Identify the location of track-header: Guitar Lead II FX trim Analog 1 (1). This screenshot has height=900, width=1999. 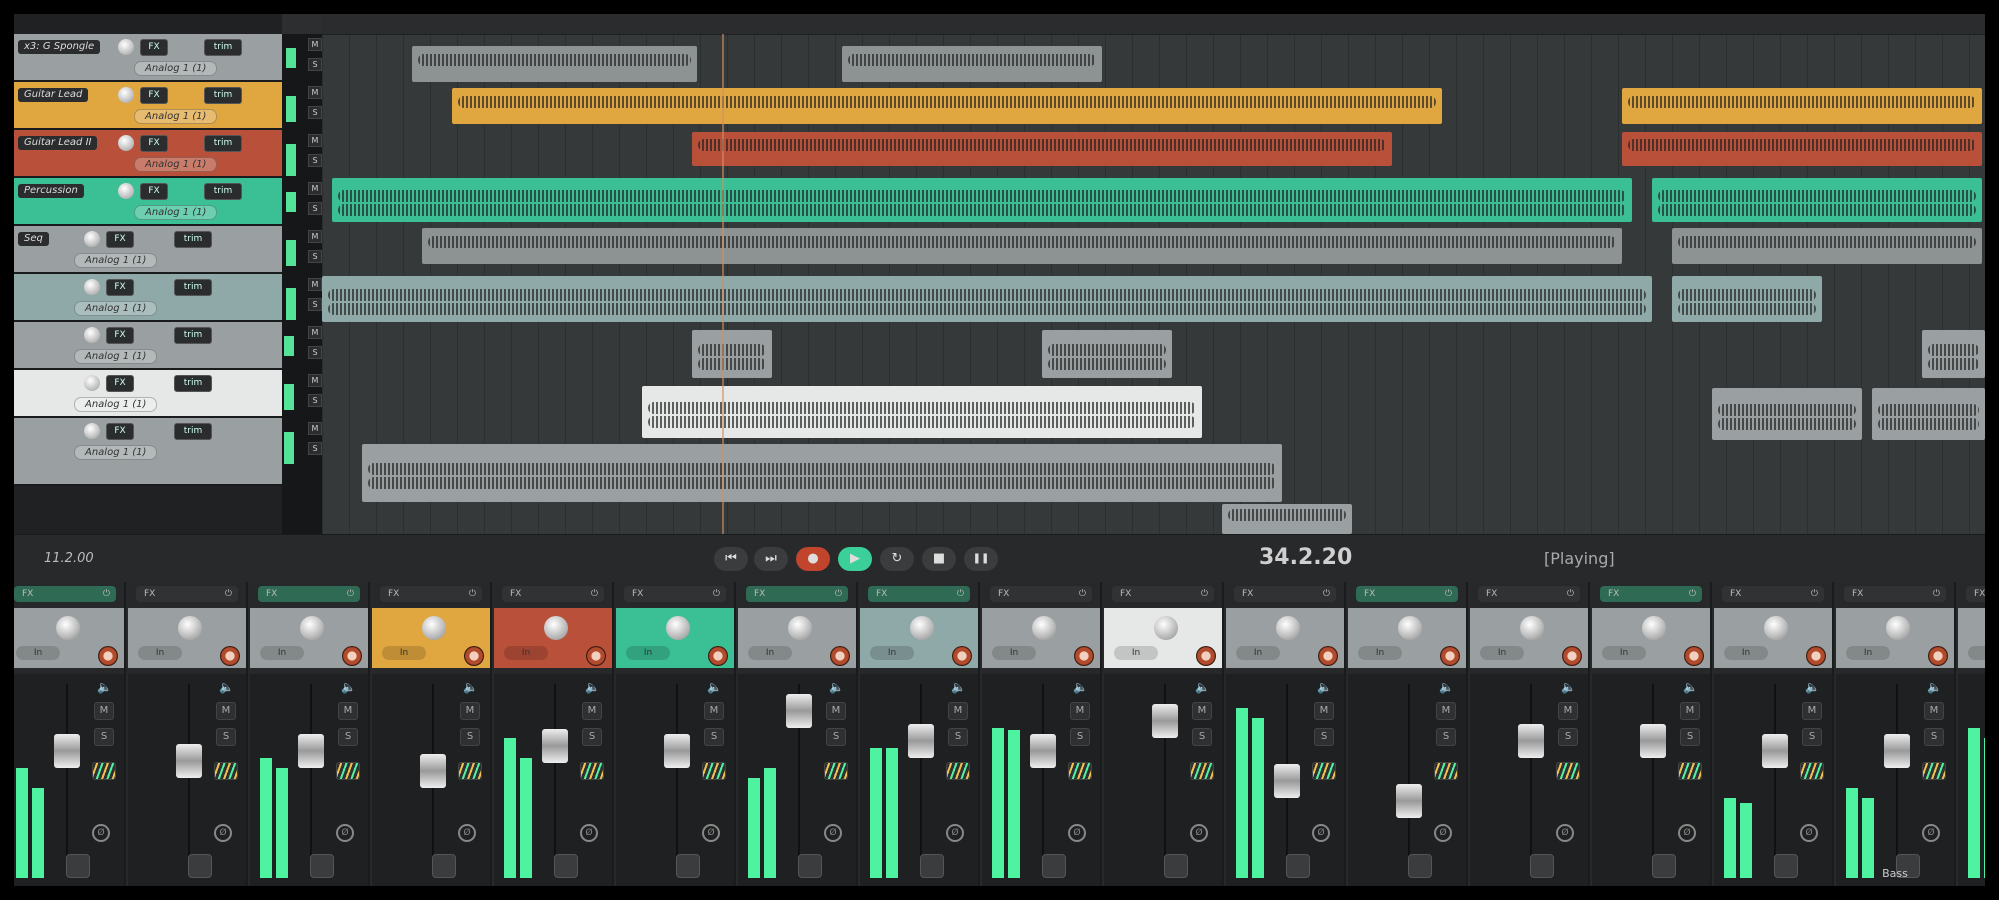
(148, 154).